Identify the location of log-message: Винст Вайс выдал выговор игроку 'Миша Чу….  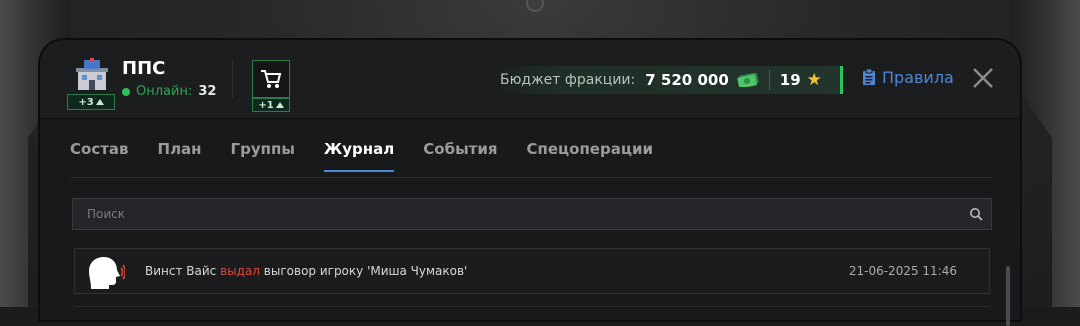
(306, 271).